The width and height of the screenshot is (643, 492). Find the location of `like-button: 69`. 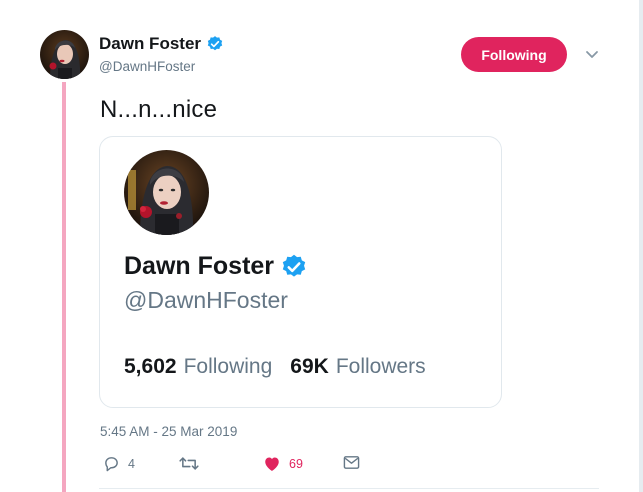

like-button: 69 is located at coordinates (283, 463).